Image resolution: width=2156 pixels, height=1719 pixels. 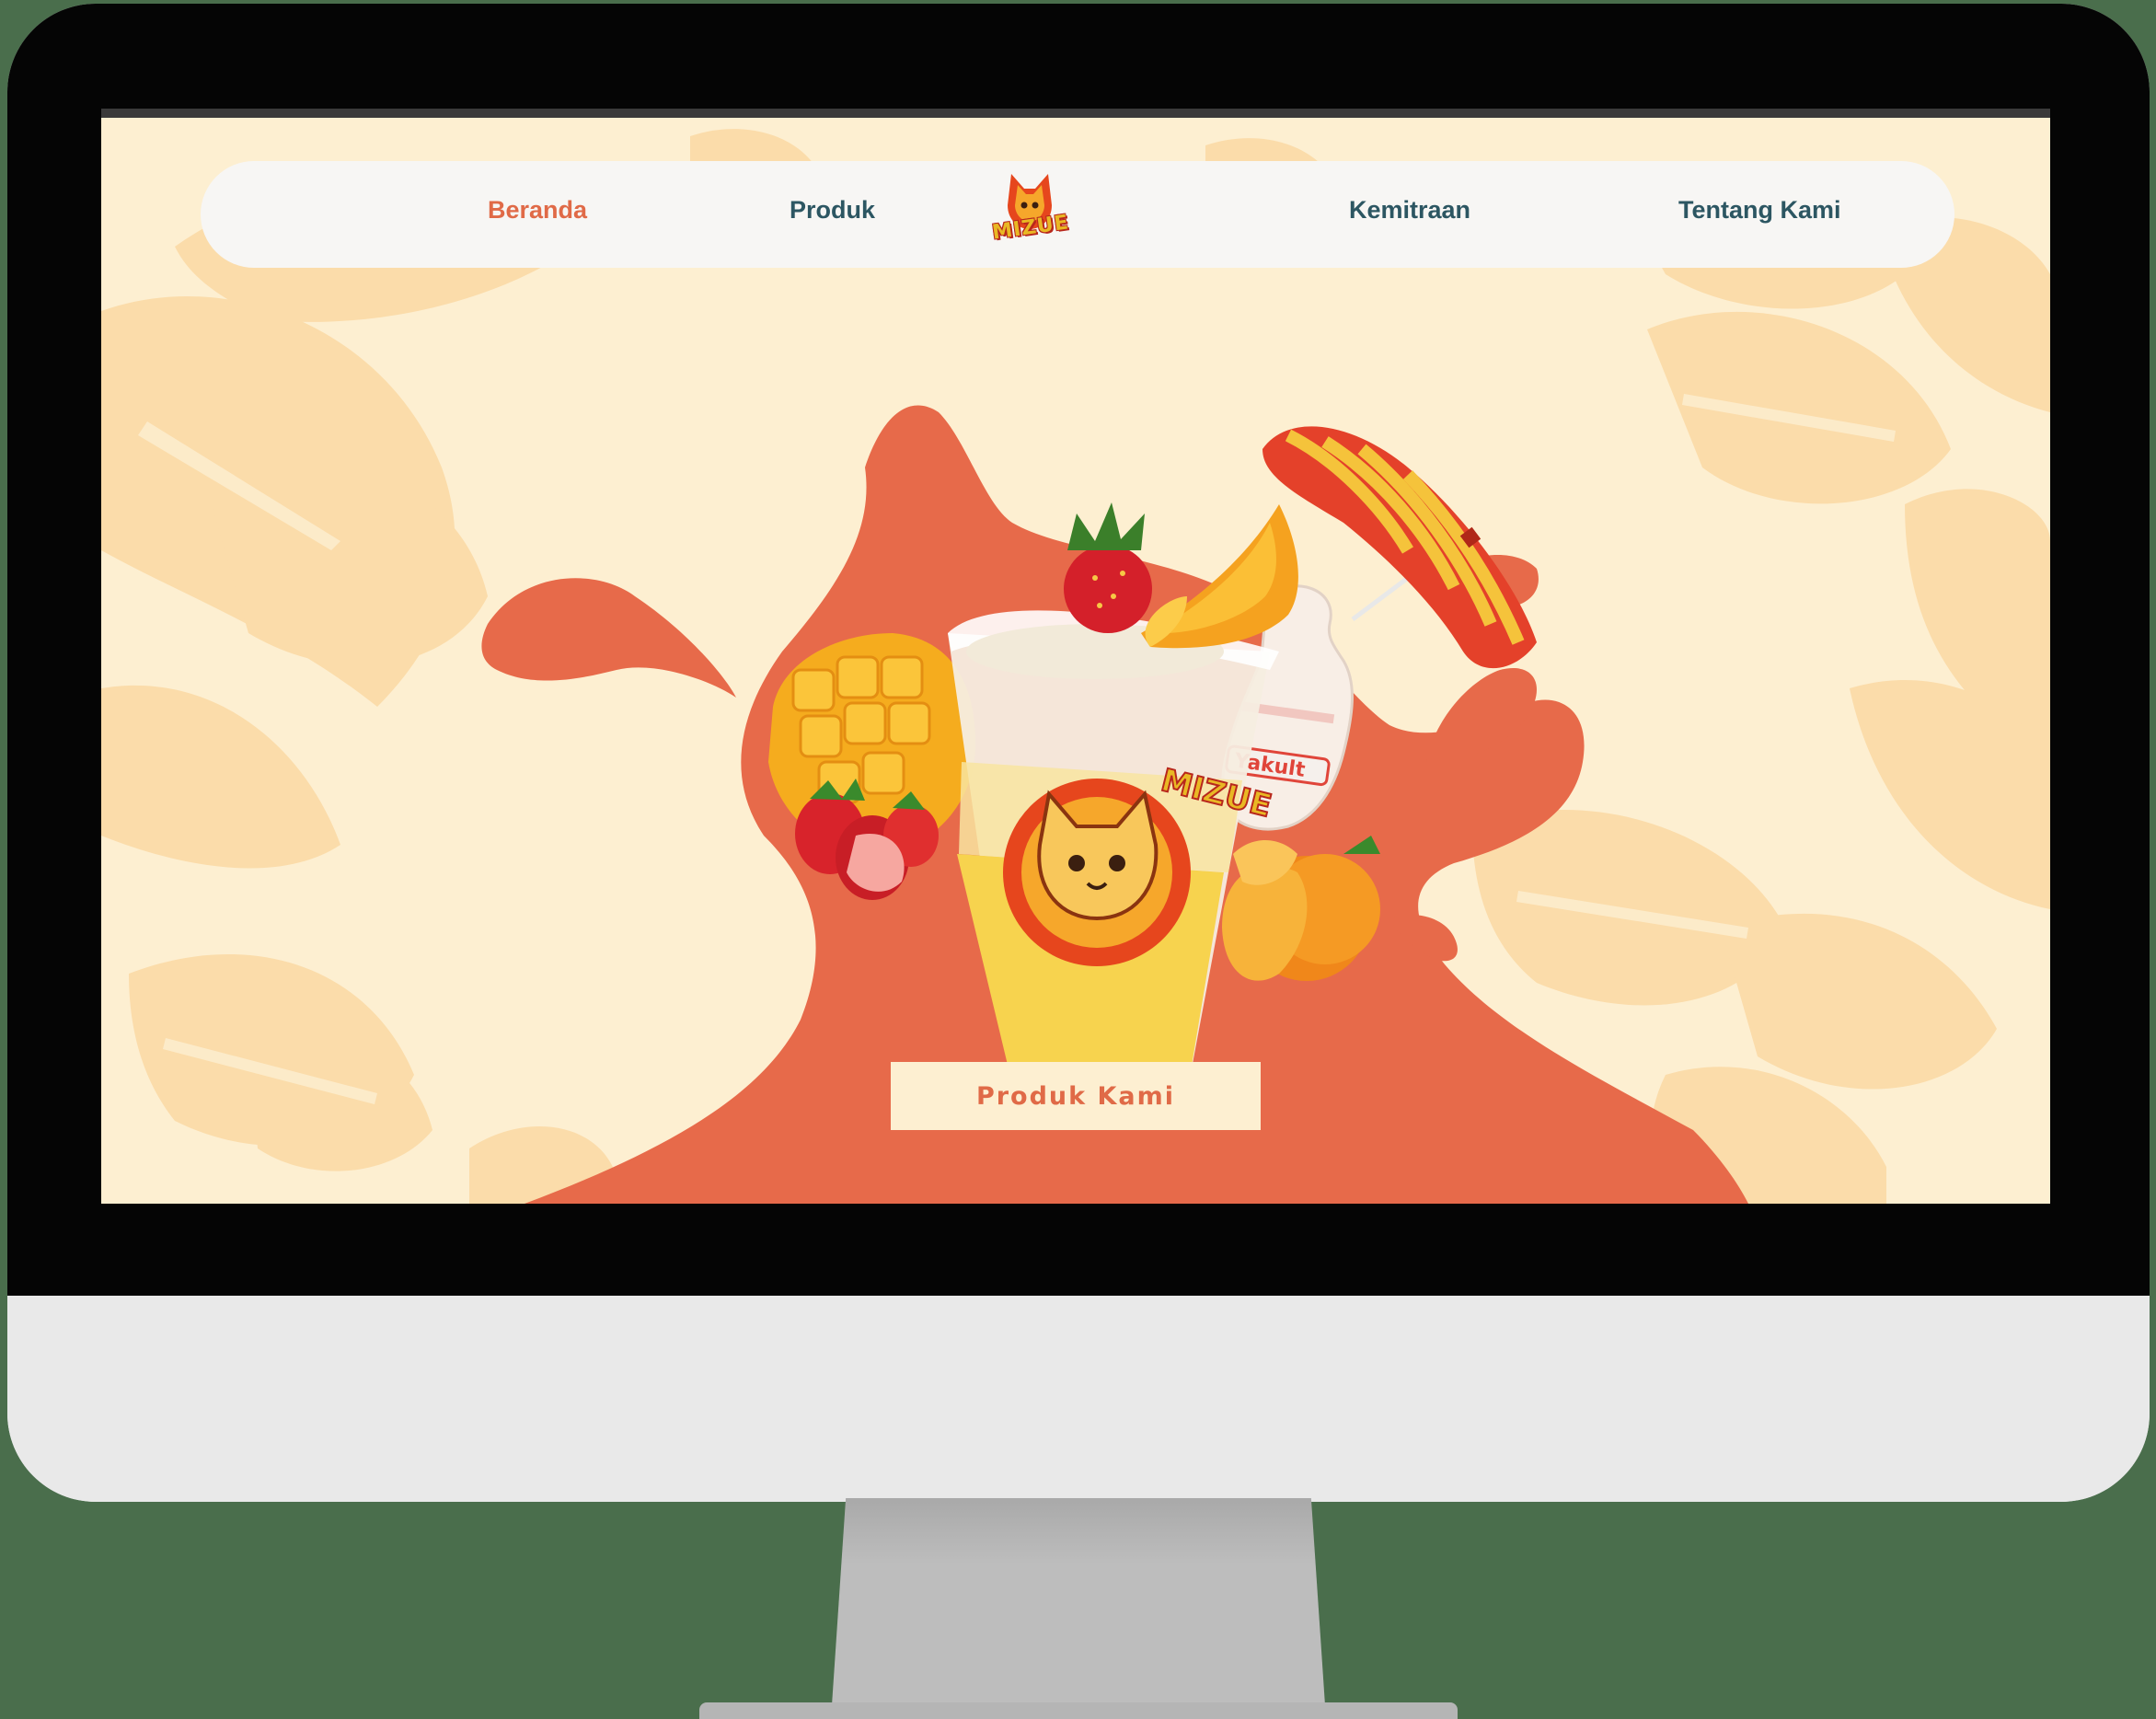 What do you see at coordinates (1078, 1710) in the screenshot?
I see `monitor-stand-base` at bounding box center [1078, 1710].